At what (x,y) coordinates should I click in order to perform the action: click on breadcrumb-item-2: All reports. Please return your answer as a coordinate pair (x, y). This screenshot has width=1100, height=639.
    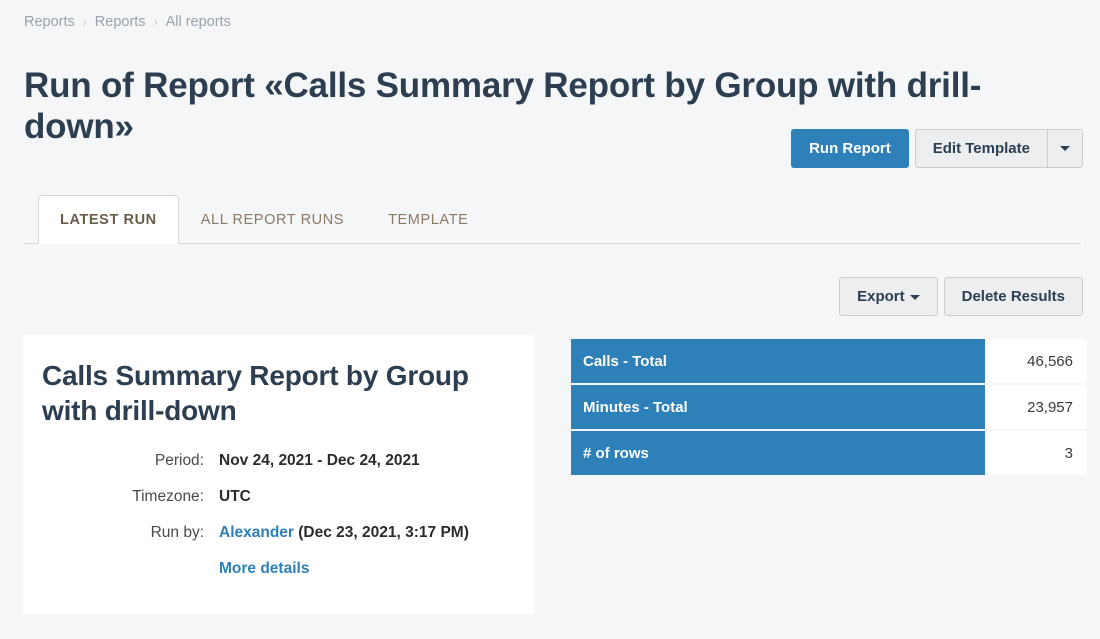
    Looking at the image, I should click on (198, 22).